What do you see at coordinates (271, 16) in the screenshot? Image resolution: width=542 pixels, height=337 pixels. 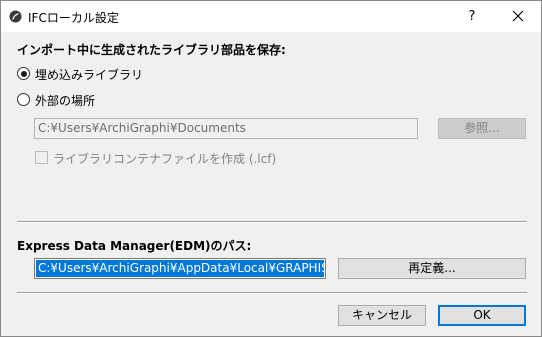 I see `title-bar: IFCローカル設定 ?` at bounding box center [271, 16].